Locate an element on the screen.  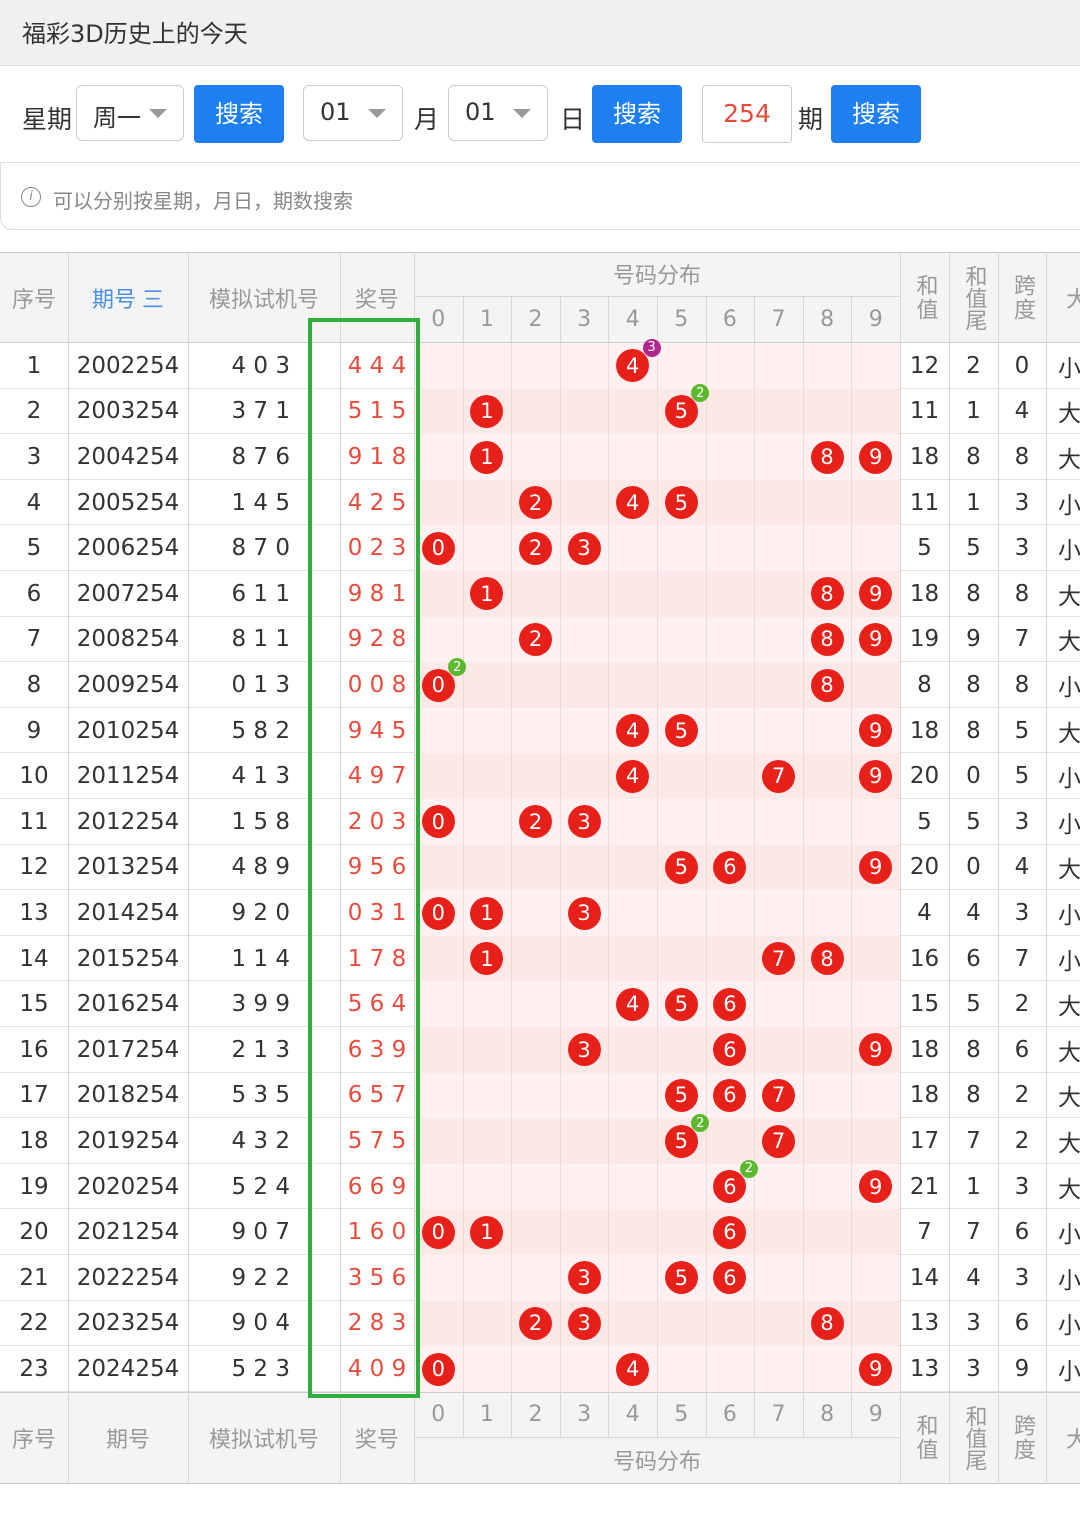
digit-header: 2 is located at coordinates (535, 319).